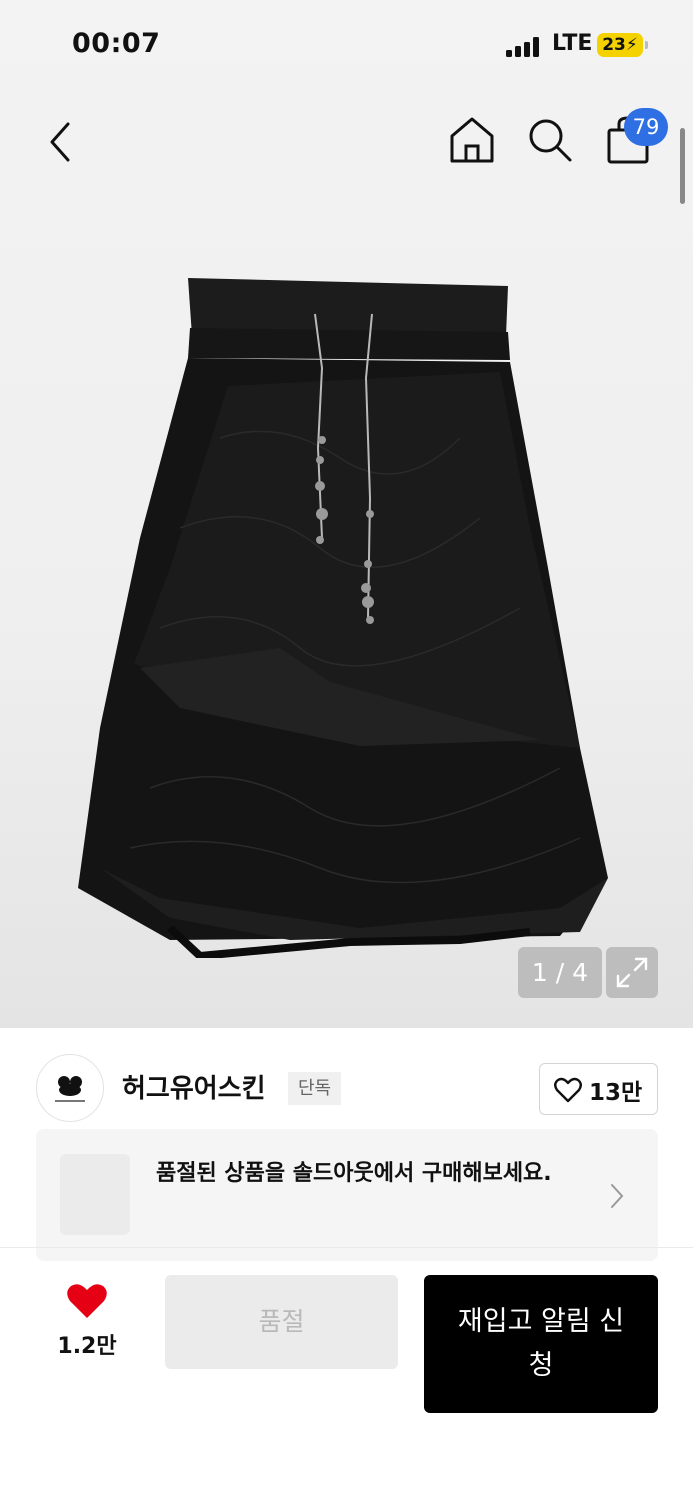 The height and width of the screenshot is (1500, 693). What do you see at coordinates (281, 1322) in the screenshot?
I see `soldout-button: 품절` at bounding box center [281, 1322].